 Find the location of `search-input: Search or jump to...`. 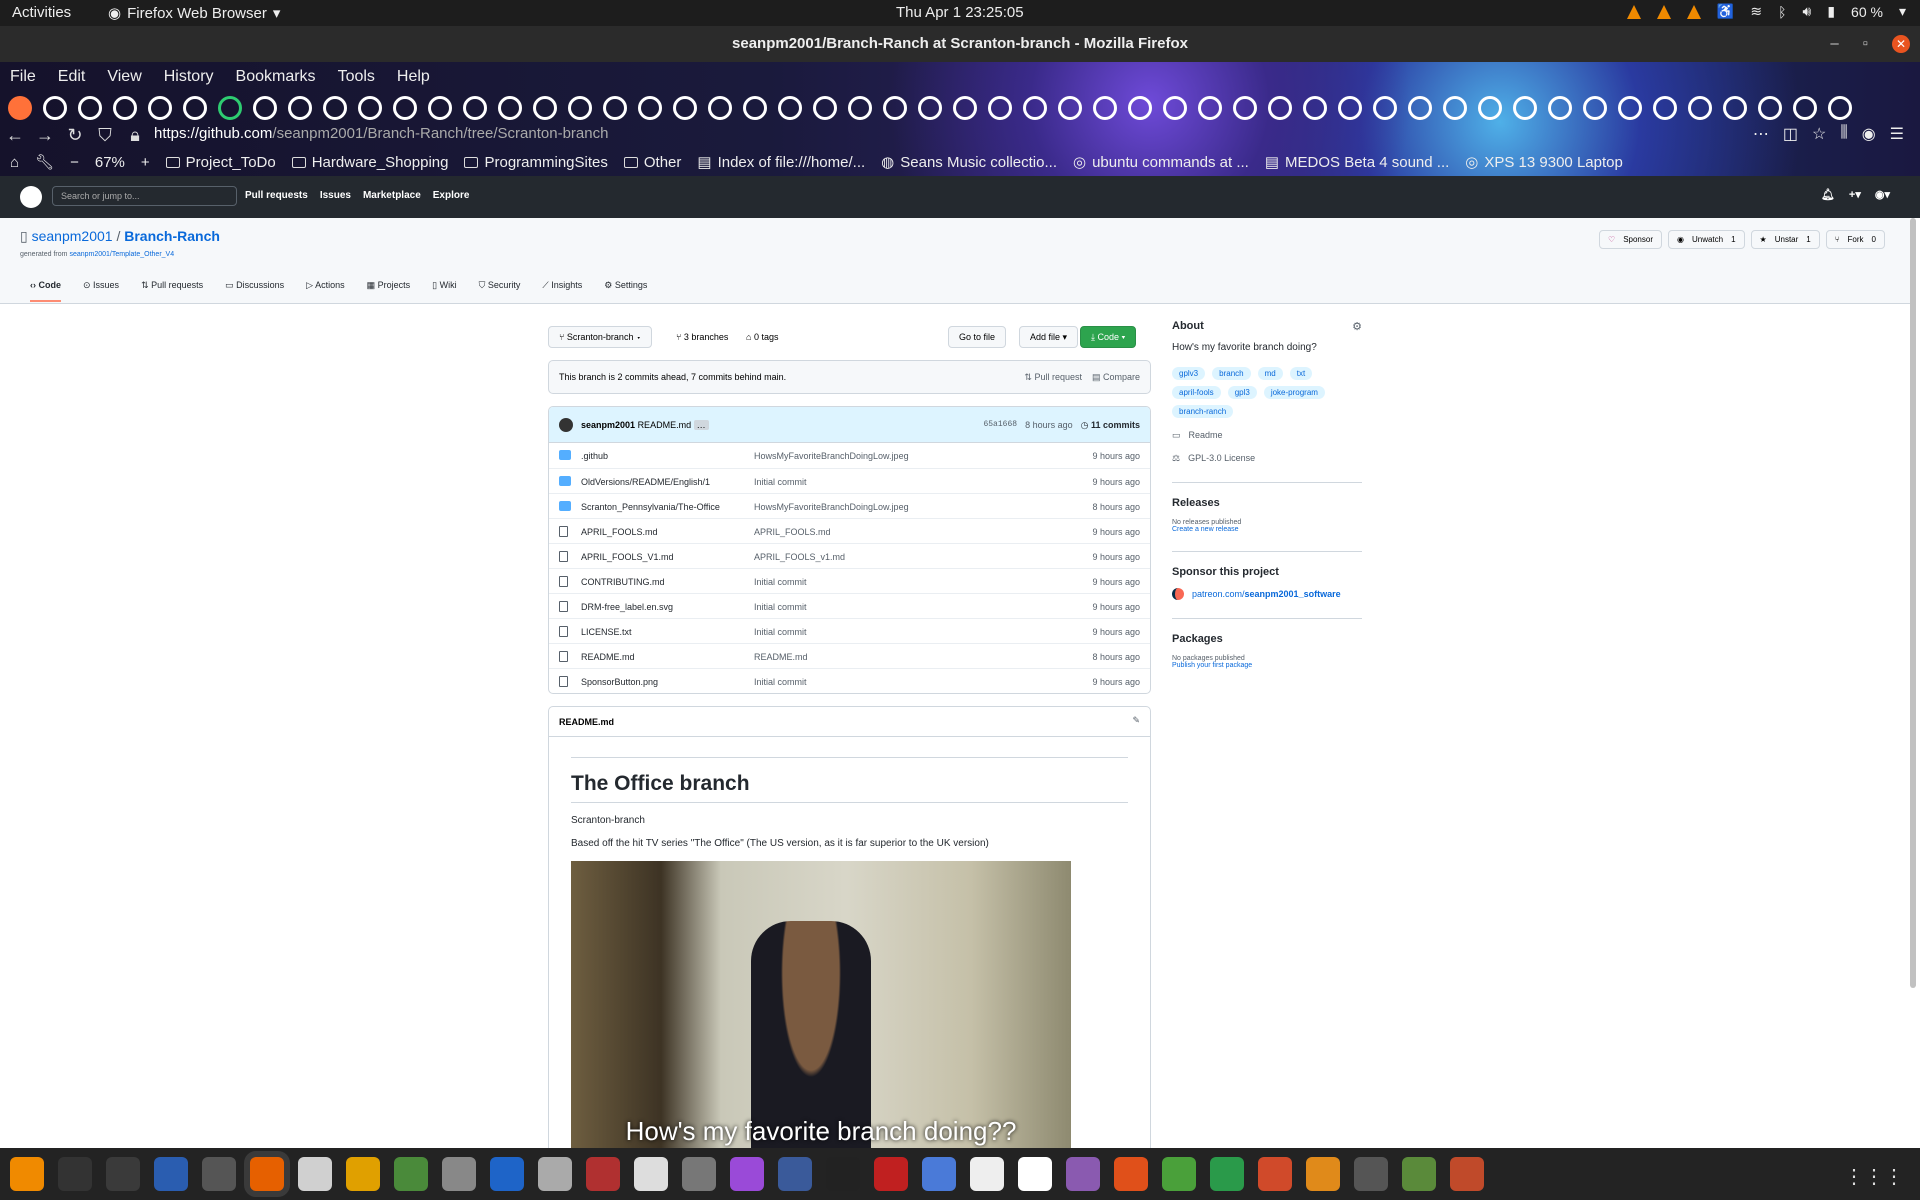

search-input: Search or jump to... is located at coordinates (144, 196).